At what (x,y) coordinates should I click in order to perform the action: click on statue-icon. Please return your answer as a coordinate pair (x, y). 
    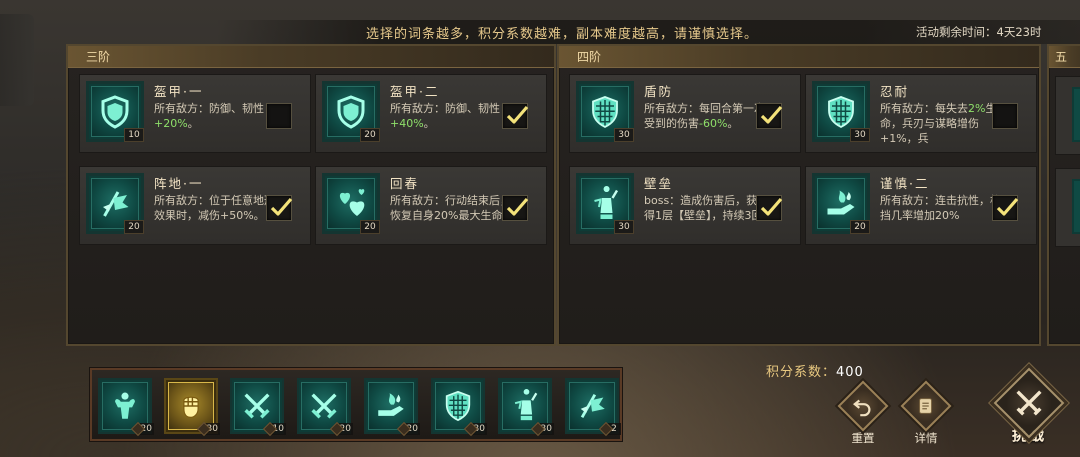
    Looking at the image, I should click on (526, 405).